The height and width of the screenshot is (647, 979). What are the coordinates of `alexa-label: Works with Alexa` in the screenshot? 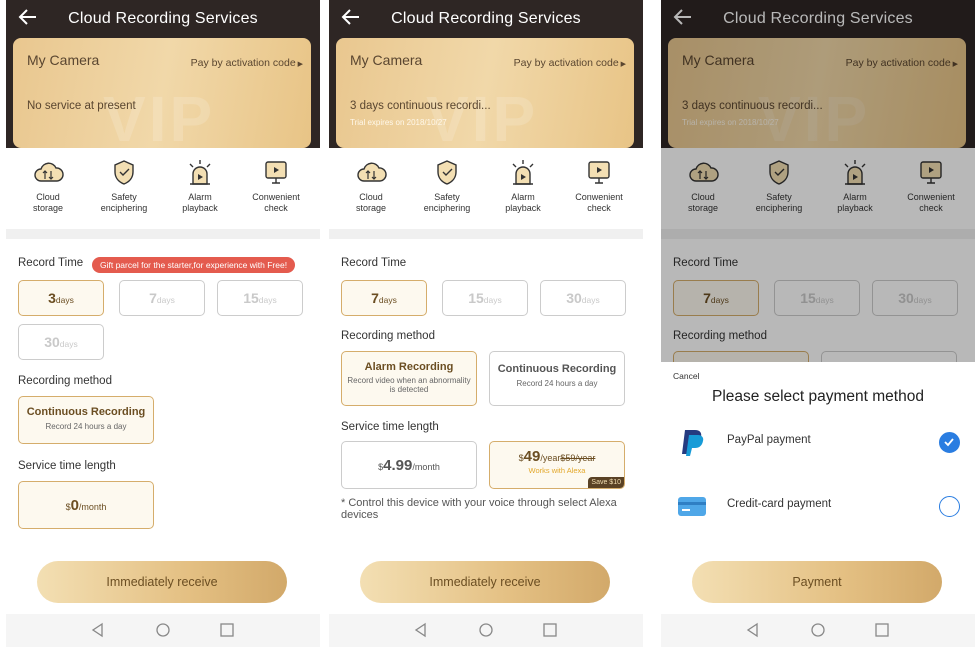 It's located at (557, 470).